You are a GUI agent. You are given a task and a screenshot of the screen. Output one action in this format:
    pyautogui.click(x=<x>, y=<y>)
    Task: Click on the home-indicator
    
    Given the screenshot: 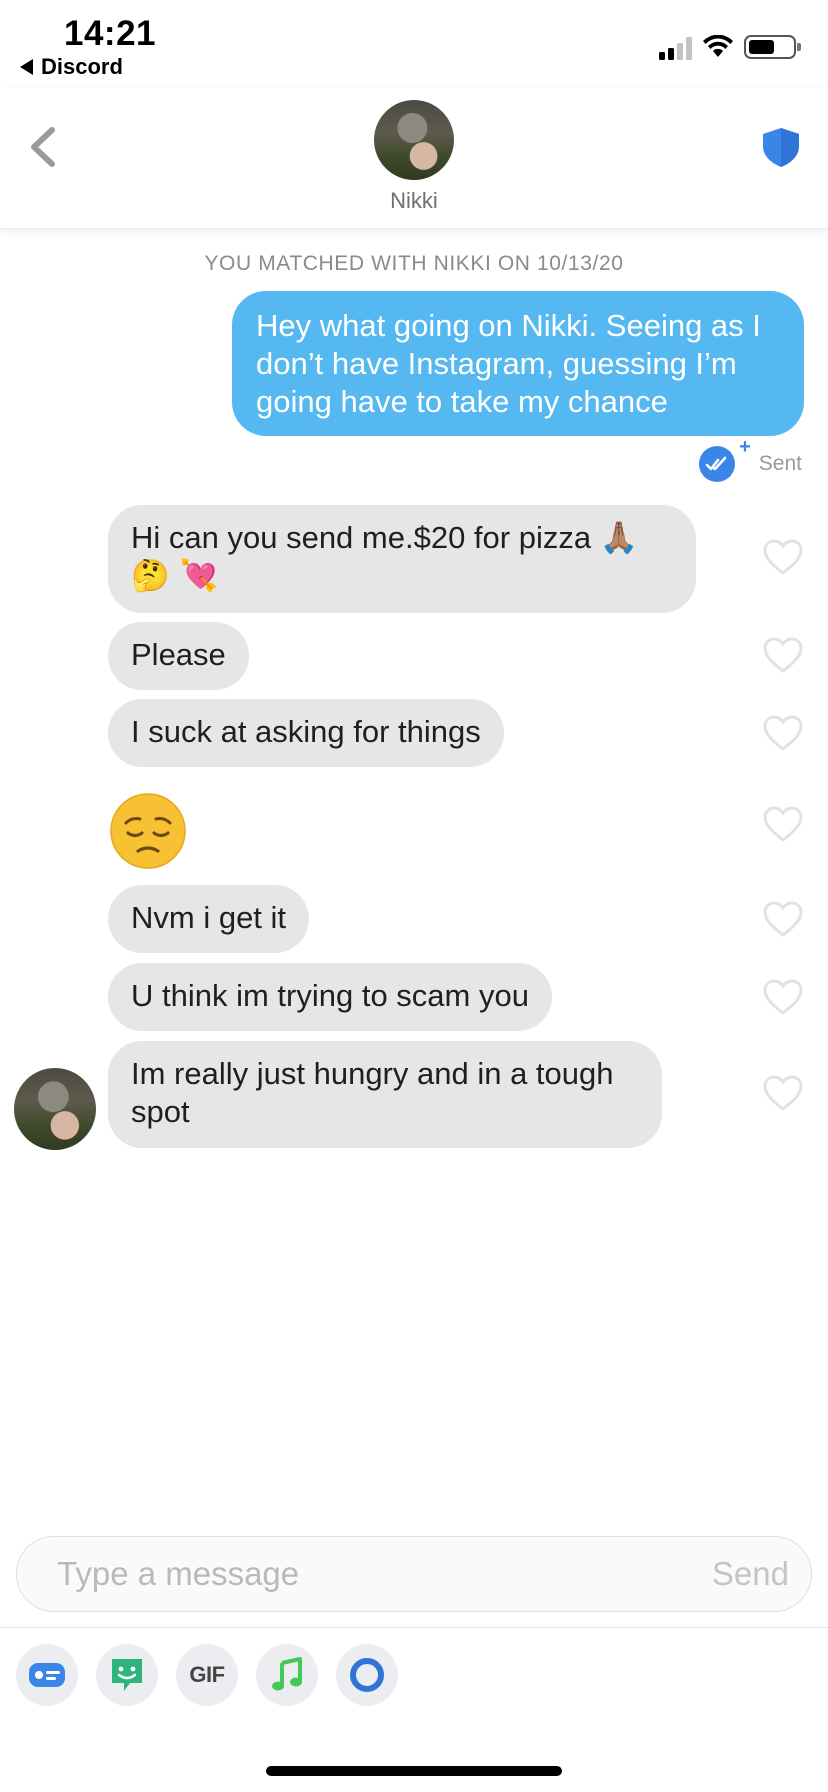 What is the action you would take?
    pyautogui.click(x=414, y=1771)
    